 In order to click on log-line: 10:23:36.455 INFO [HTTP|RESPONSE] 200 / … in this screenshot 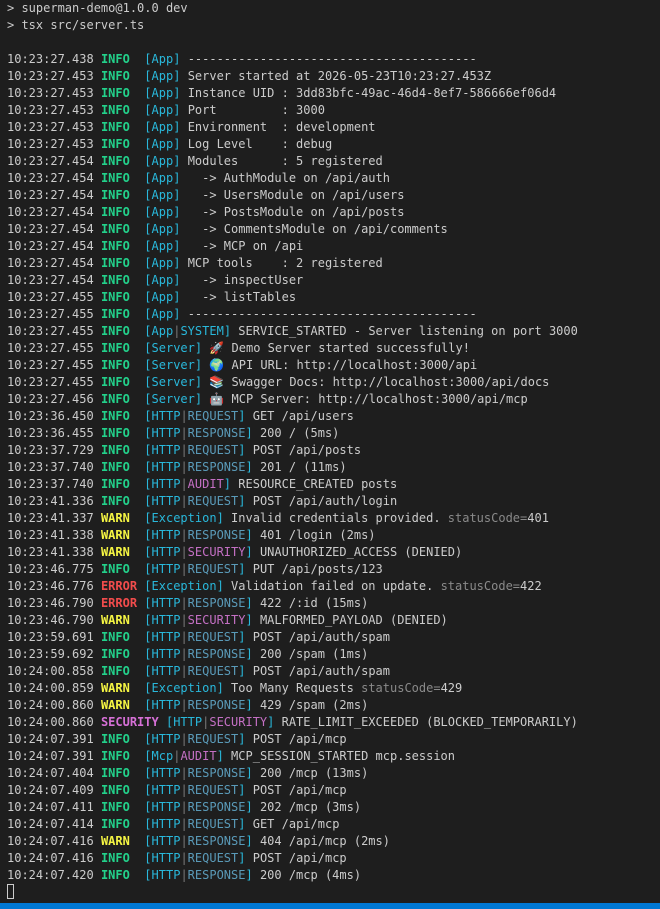, I will do `click(333, 433)`.